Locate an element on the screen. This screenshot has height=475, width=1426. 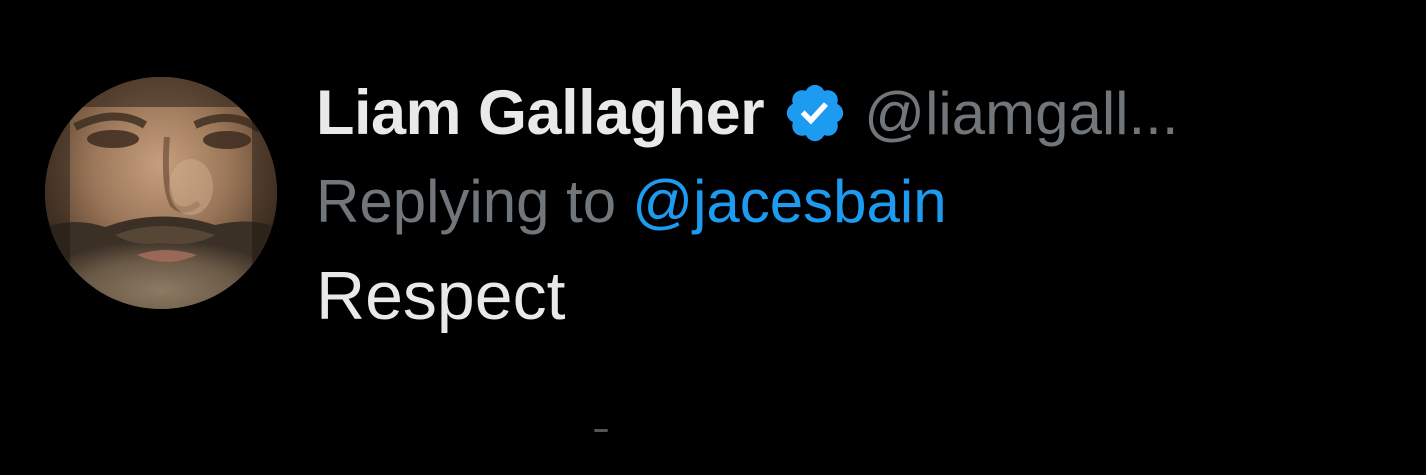
verified-badge-icon is located at coordinates (815, 113).